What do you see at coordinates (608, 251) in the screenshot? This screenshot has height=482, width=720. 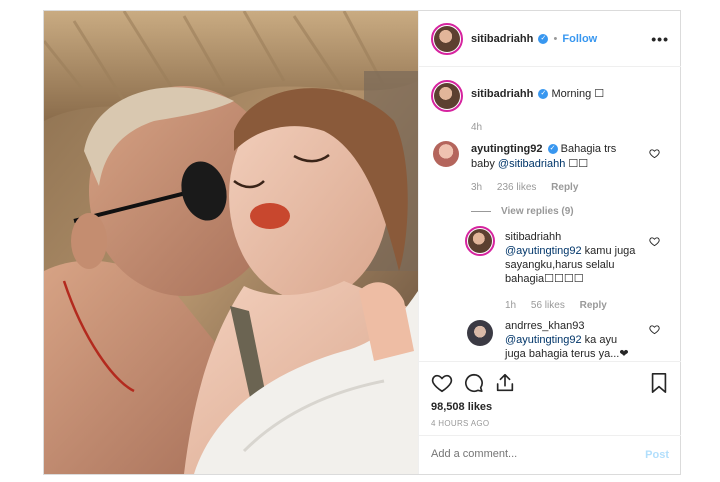 I see `reply-text: kamu juga` at bounding box center [608, 251].